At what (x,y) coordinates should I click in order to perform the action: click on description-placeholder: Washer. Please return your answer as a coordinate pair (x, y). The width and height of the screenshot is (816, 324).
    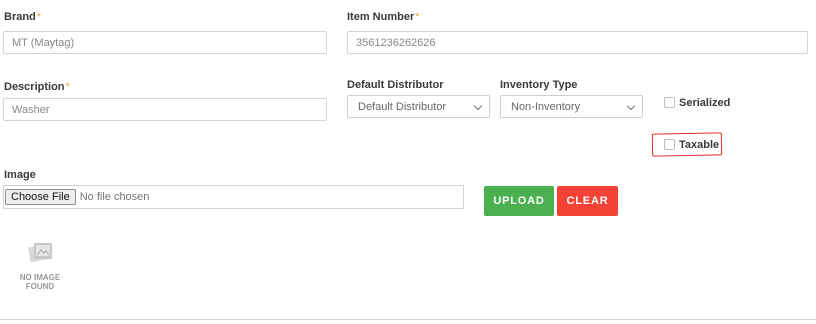
    Looking at the image, I should click on (31, 109).